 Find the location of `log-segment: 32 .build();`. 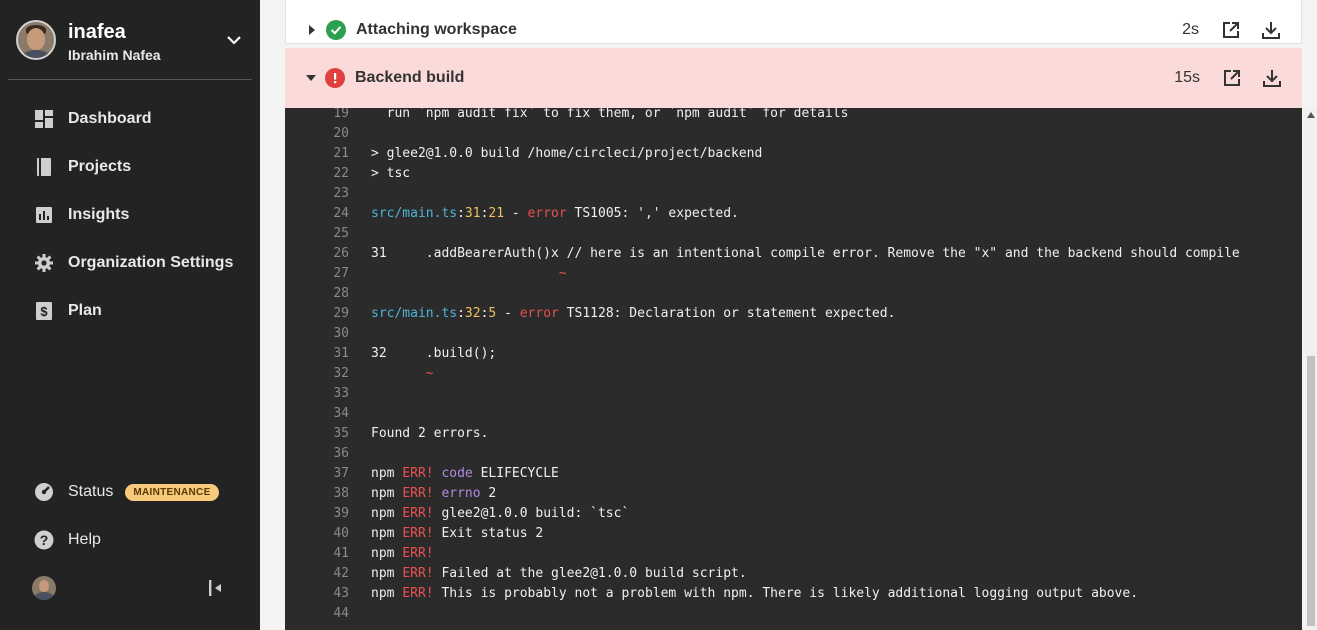

log-segment: 32 .build(); is located at coordinates (434, 353).